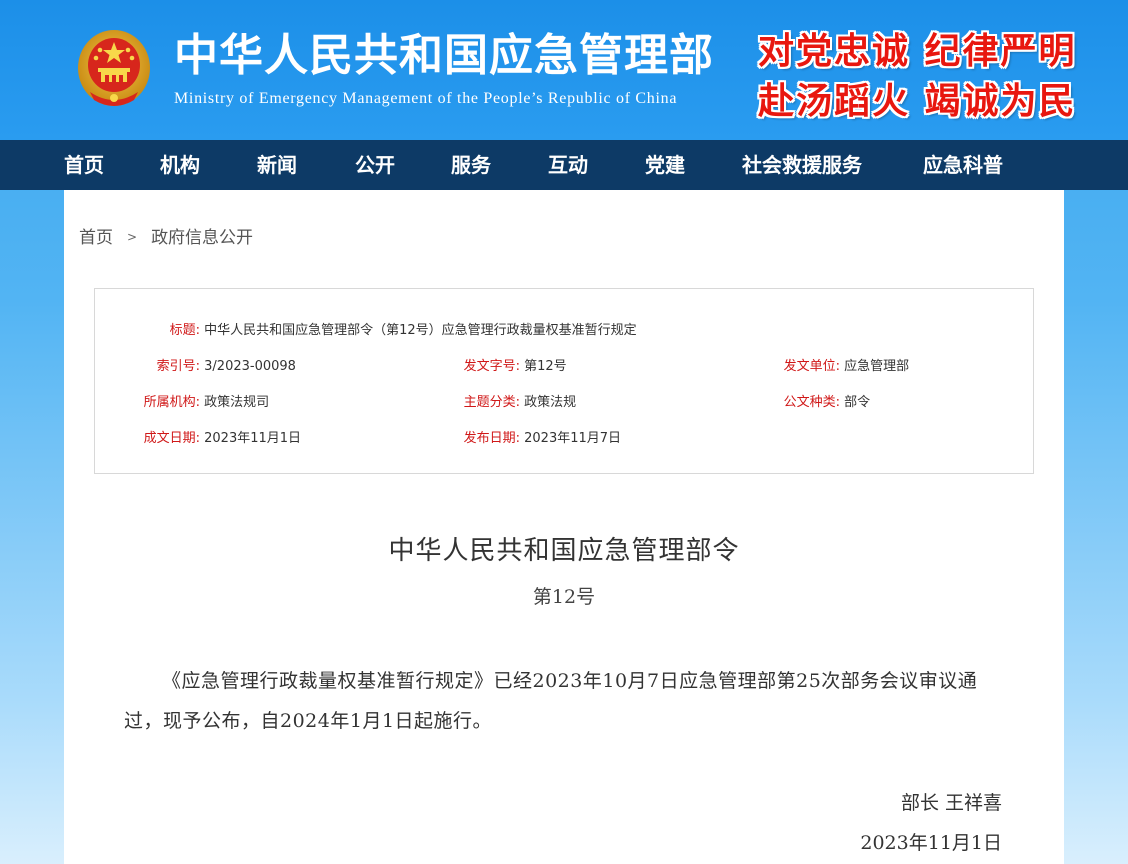 This screenshot has height=864, width=1128. Describe the element at coordinates (802, 165) in the screenshot. I see `nav-item-social-rescue: 社会救援服务` at that location.